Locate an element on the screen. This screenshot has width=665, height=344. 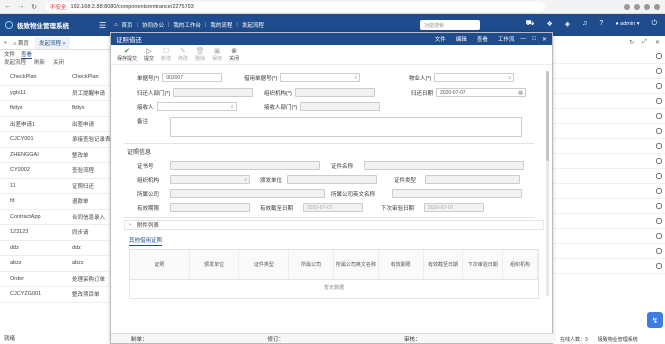
menu-edit: 编辑 is located at coordinates (461, 39).